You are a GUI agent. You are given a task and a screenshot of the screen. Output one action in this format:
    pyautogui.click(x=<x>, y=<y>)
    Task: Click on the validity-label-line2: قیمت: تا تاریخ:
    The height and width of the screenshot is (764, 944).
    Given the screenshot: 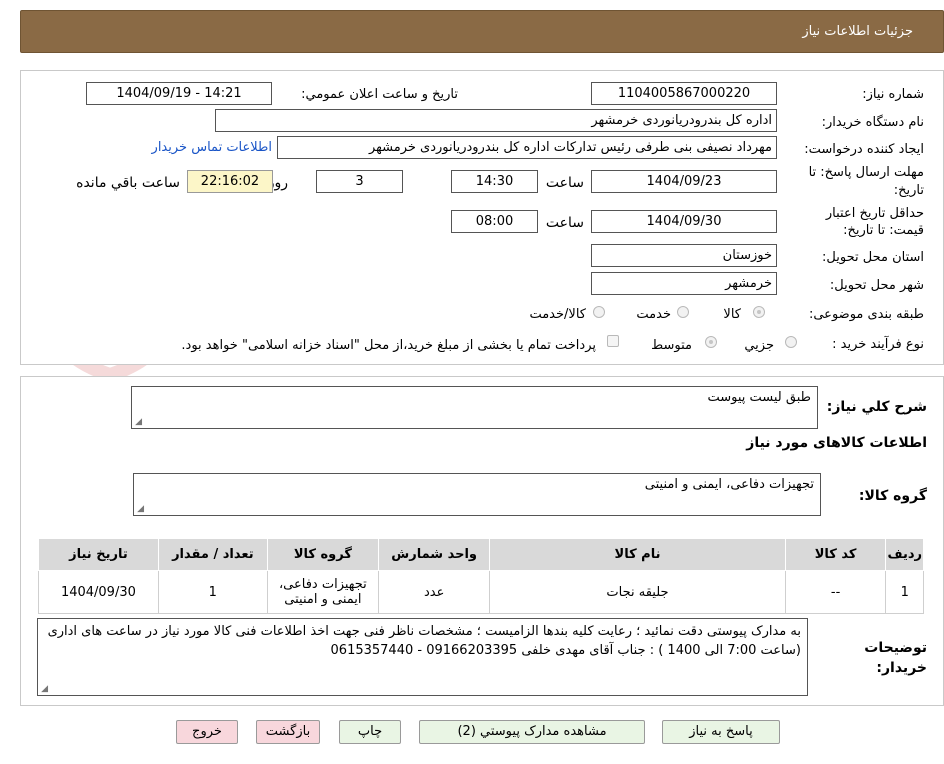 What is the action you would take?
    pyautogui.click(x=883, y=230)
    